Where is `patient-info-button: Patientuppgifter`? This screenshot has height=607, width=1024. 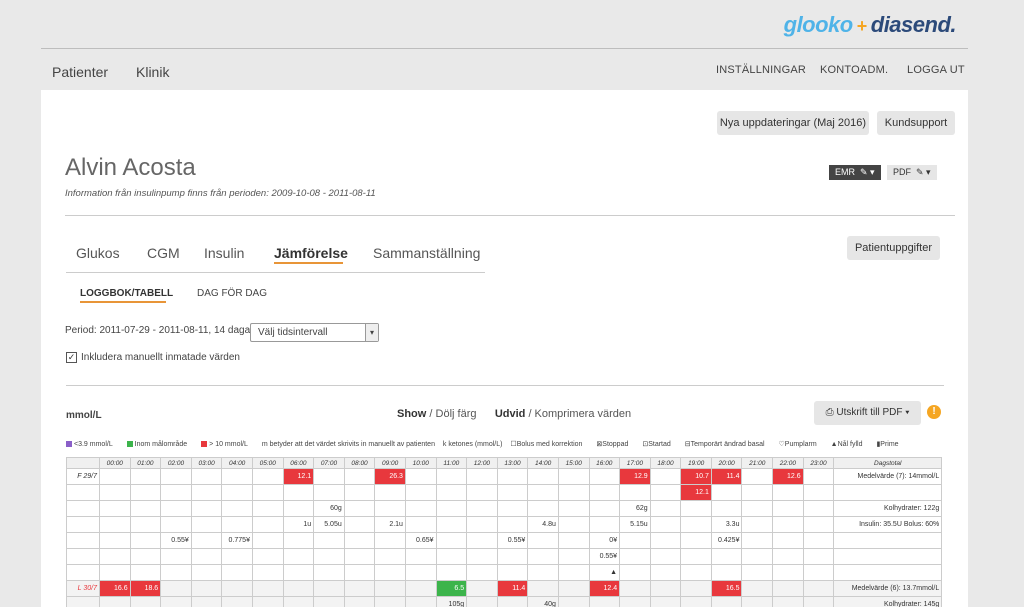
patient-info-button: Patientuppgifter is located at coordinates (893, 248).